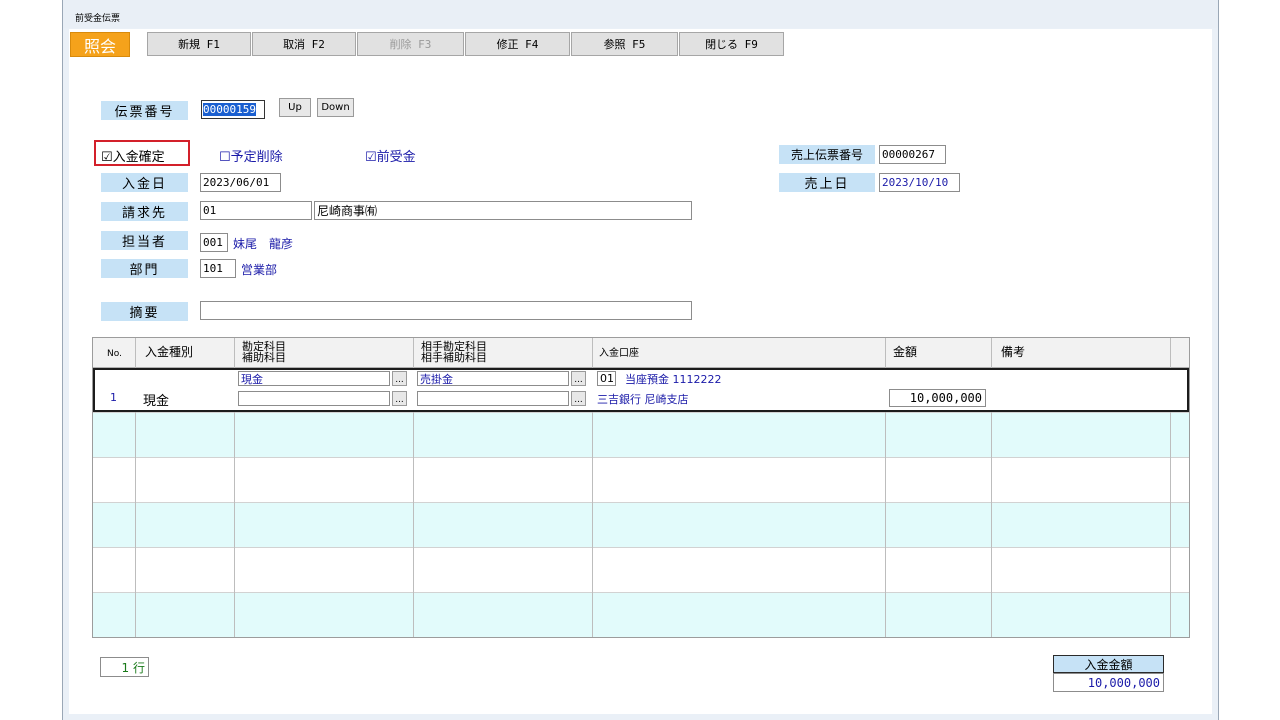 This screenshot has width=1280, height=720. I want to click on memo-field, so click(446, 310).